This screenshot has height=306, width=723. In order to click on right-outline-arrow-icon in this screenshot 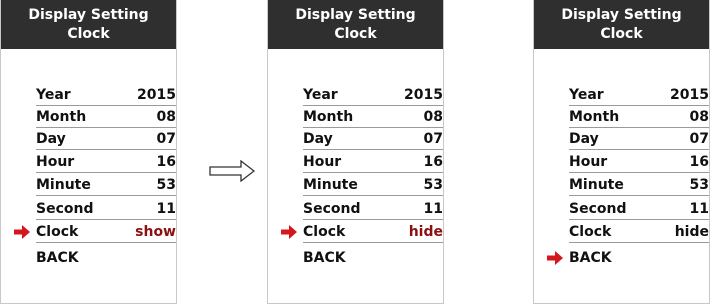, I will do `click(232, 171)`.